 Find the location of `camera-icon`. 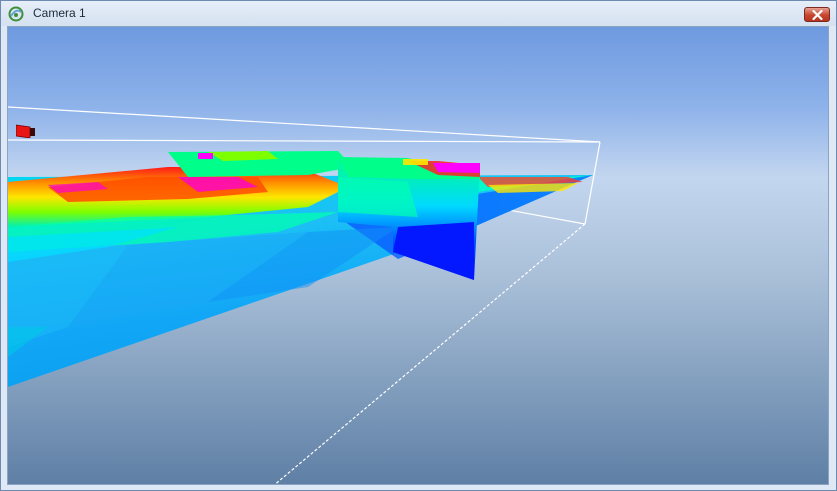

camera-icon is located at coordinates (26, 131).